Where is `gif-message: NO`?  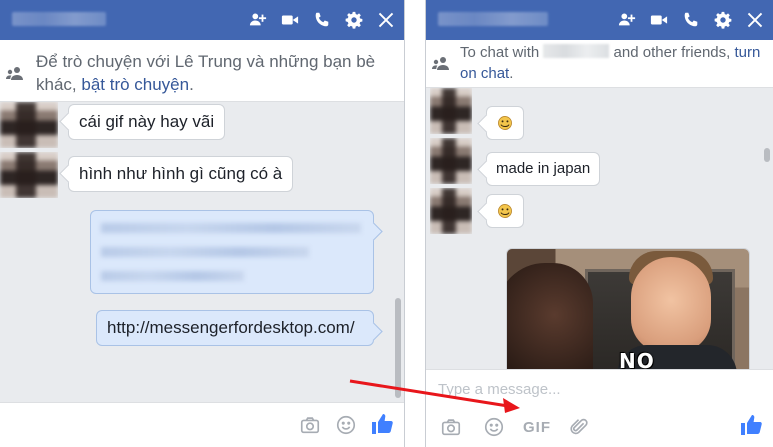 gif-message: NO is located at coordinates (628, 308).